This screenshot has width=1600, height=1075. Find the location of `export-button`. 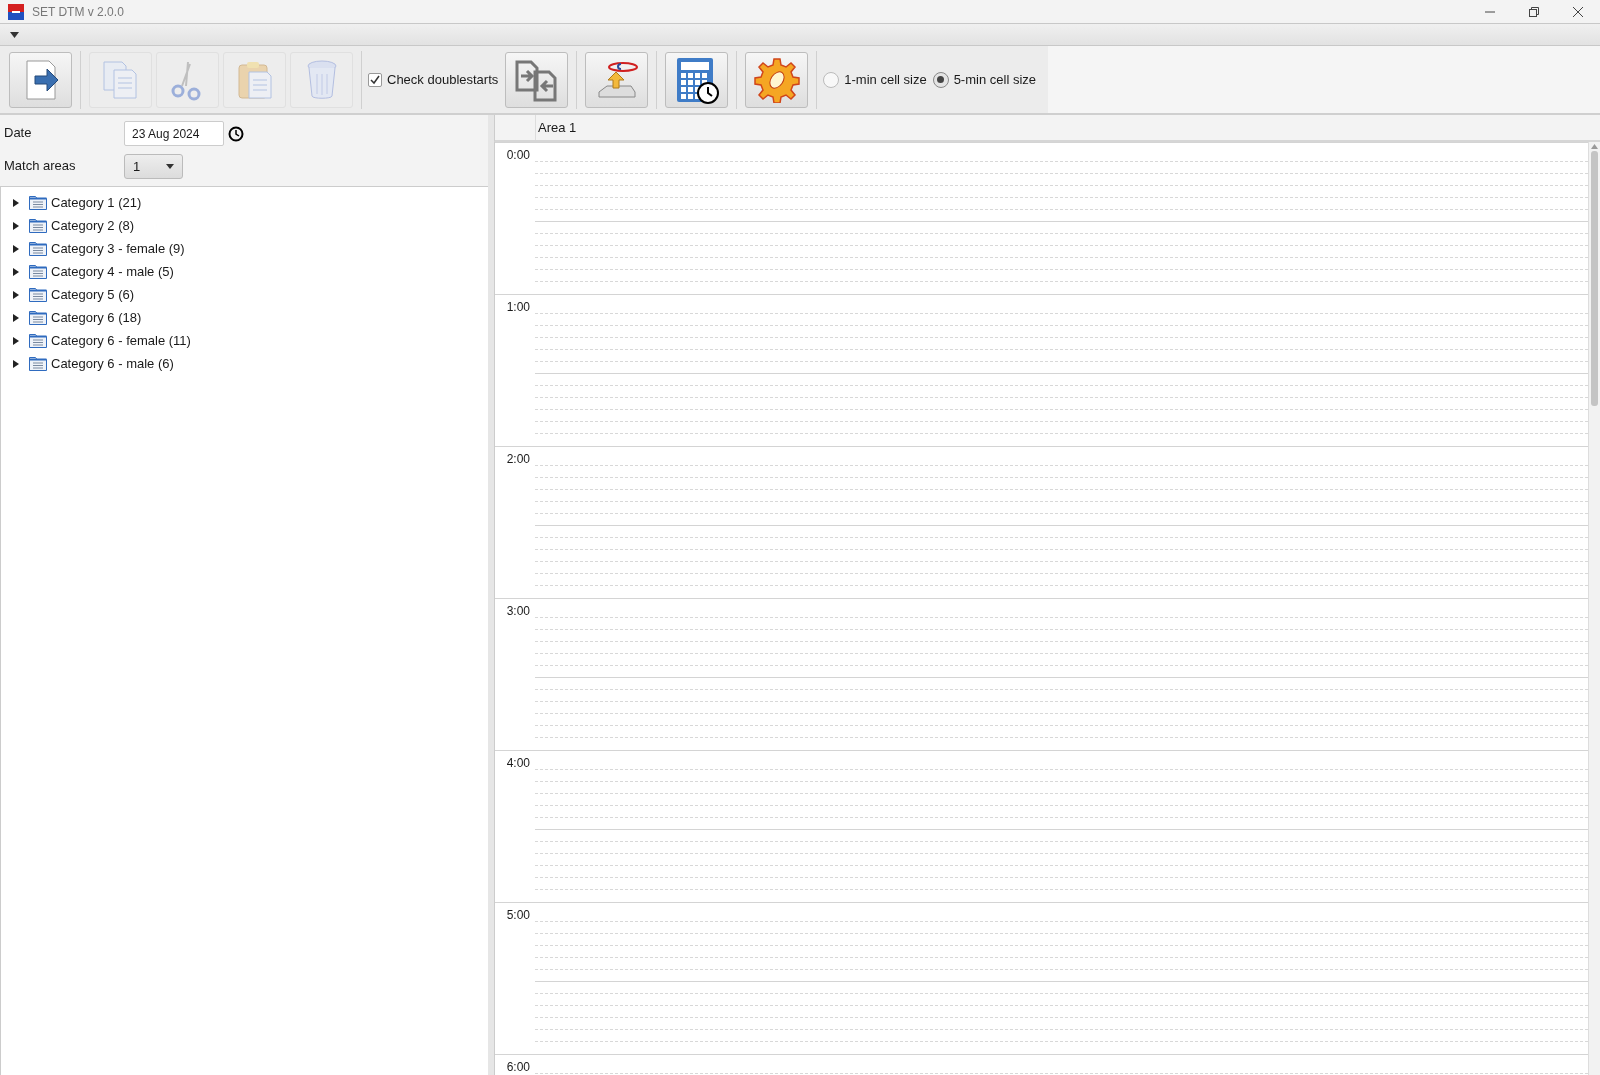

export-button is located at coordinates (40, 79).